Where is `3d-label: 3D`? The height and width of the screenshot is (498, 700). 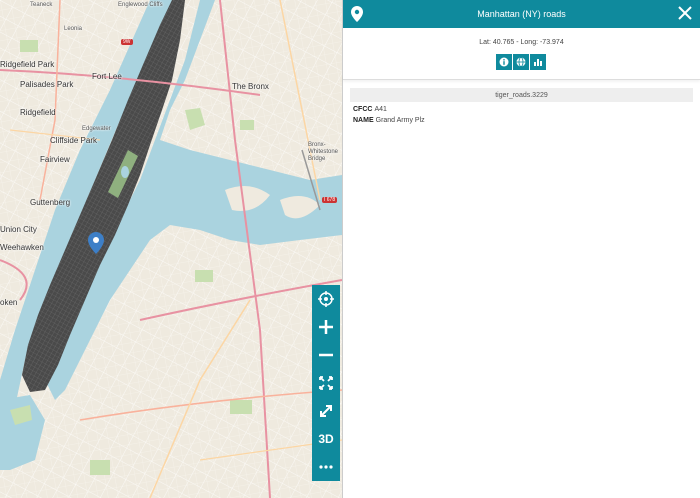
3d-label: 3D is located at coordinates (326, 439).